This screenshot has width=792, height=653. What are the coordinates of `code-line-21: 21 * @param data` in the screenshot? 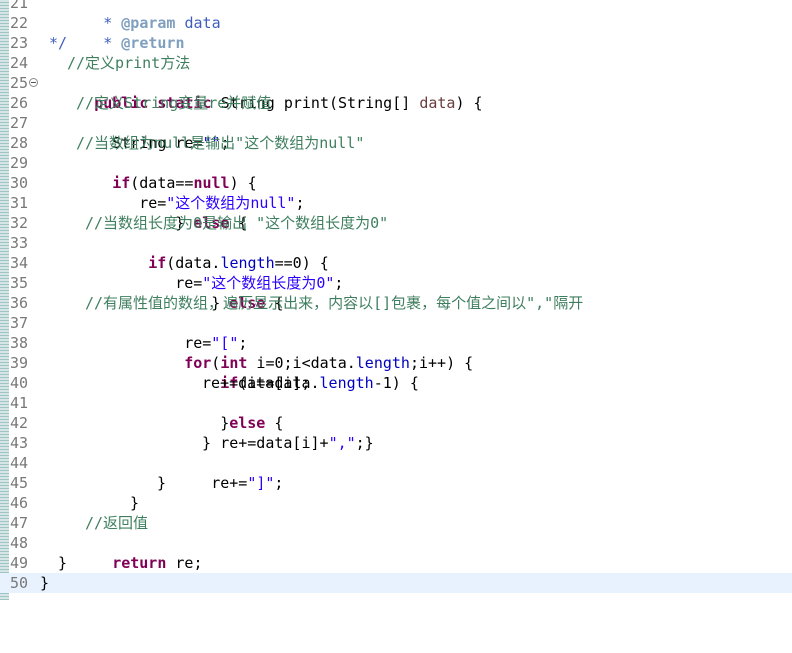 It's located at (396, 16).